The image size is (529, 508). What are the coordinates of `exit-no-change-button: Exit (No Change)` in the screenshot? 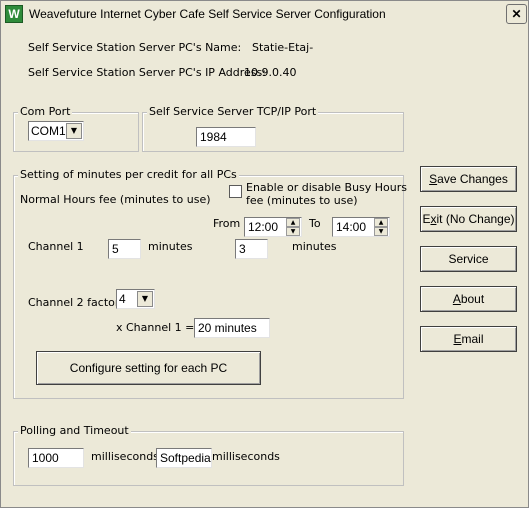 It's located at (468, 219).